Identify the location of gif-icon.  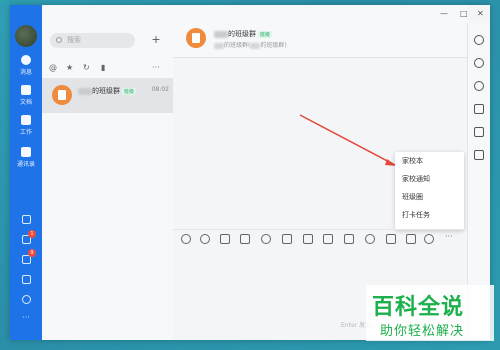
(186, 239).